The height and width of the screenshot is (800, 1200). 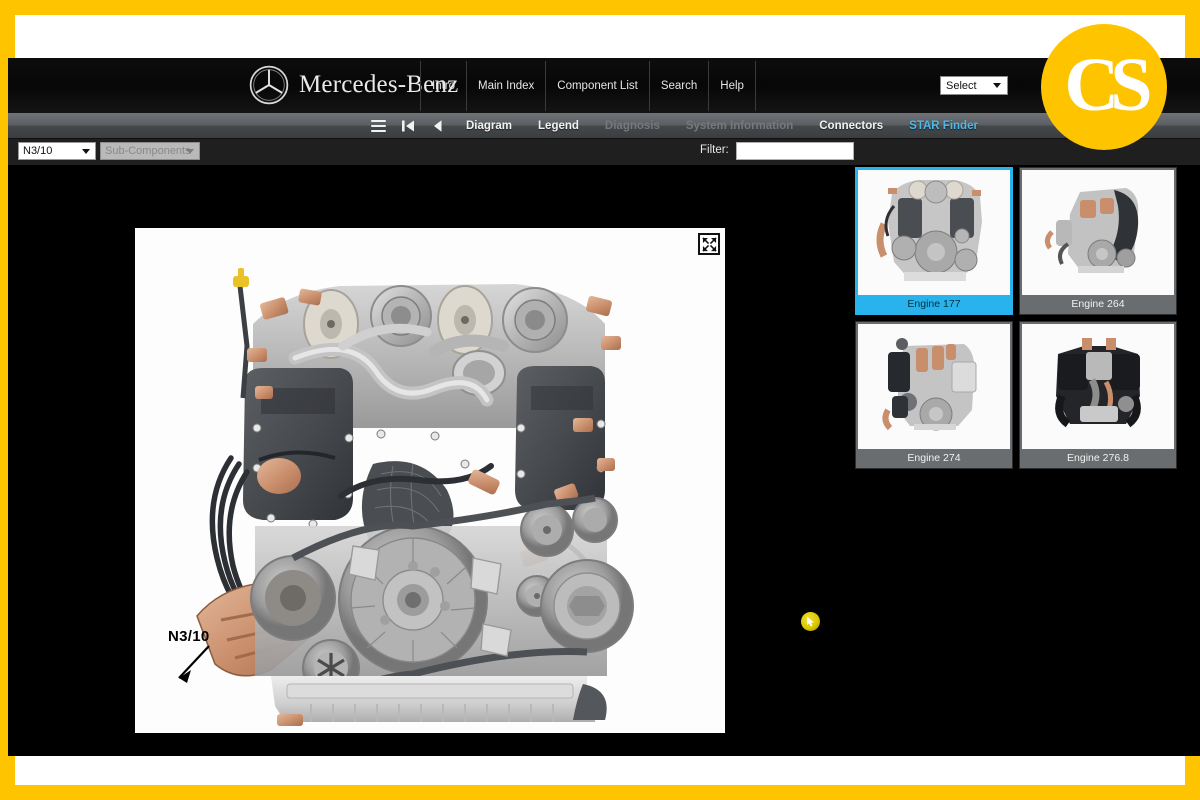 What do you see at coordinates (38, 151) in the screenshot?
I see `component-select-value: N3/10` at bounding box center [38, 151].